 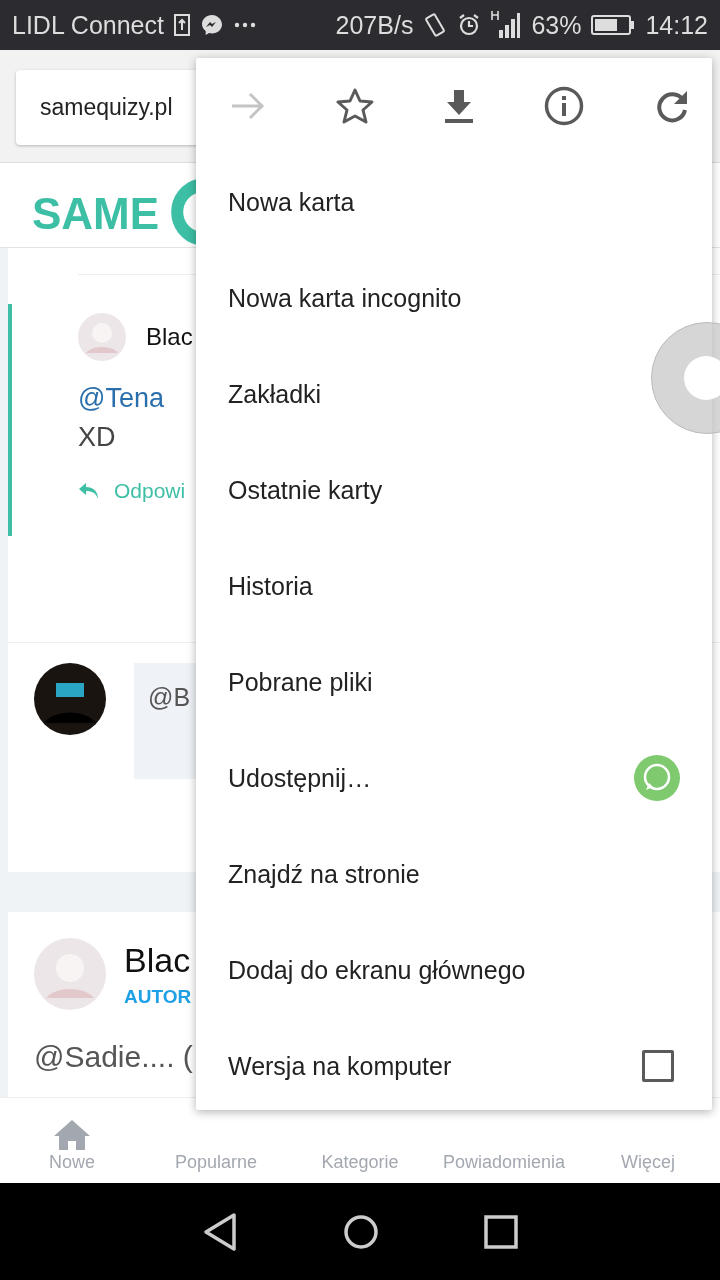 I want to click on more-icon, so click(x=244, y=25).